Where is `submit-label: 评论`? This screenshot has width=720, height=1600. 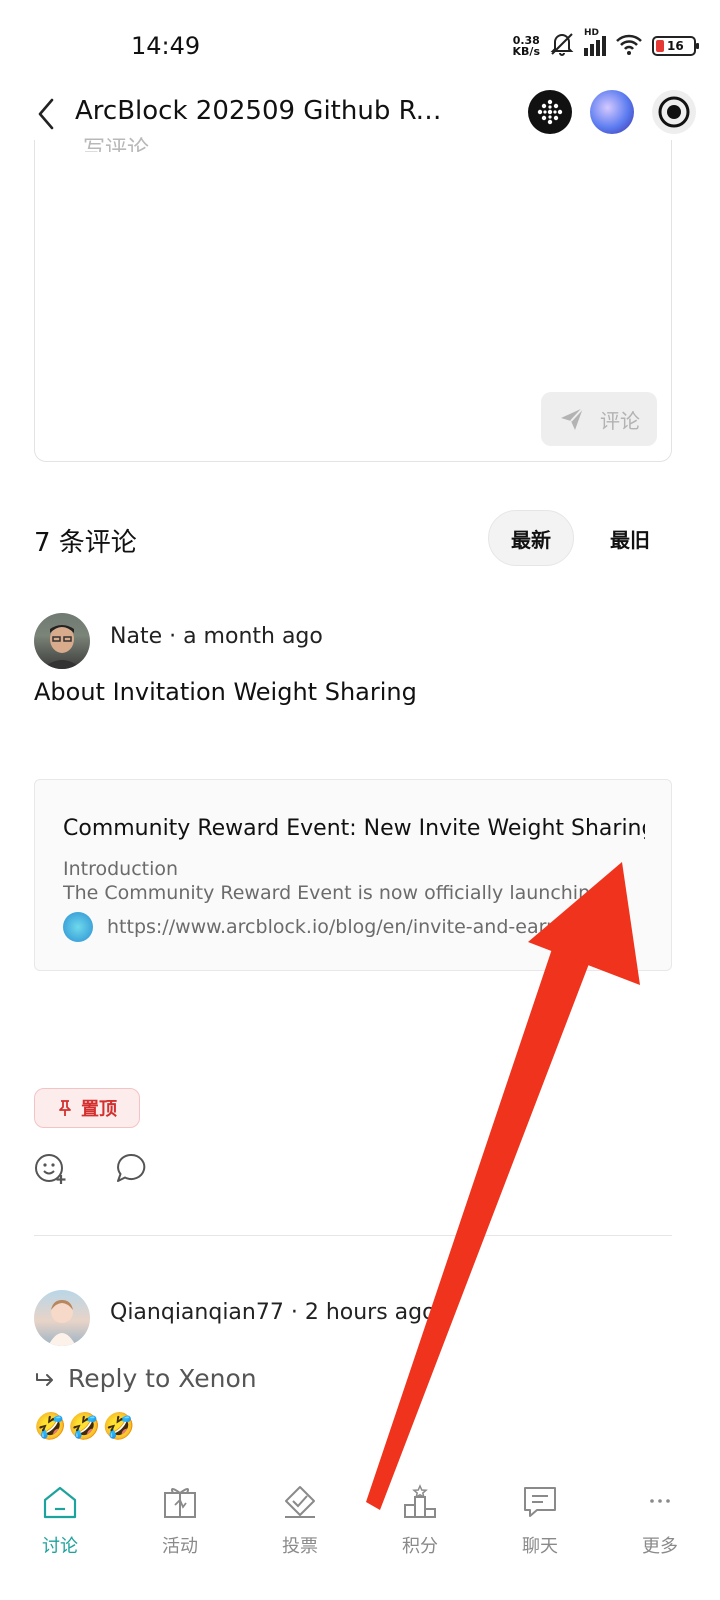
submit-label: 评论 is located at coordinates (620, 420).